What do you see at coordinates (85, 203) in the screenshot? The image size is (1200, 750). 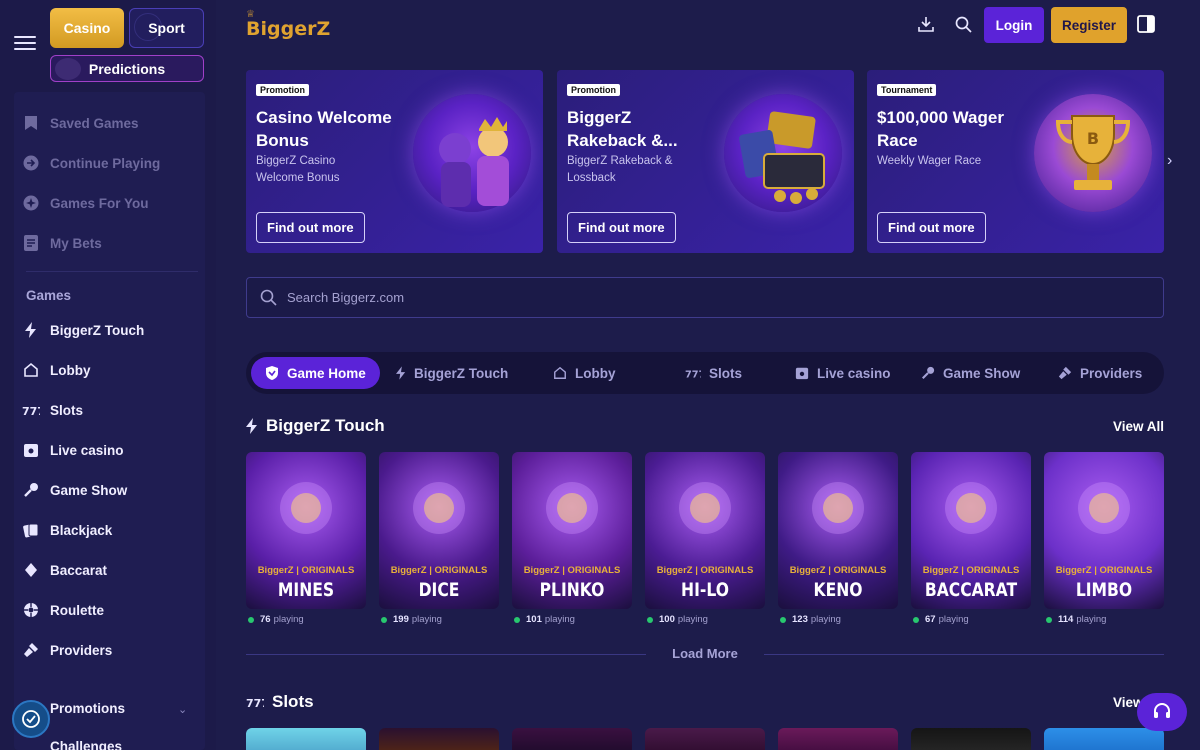 I see `sidebar-item-games-for-you: Games For You` at bounding box center [85, 203].